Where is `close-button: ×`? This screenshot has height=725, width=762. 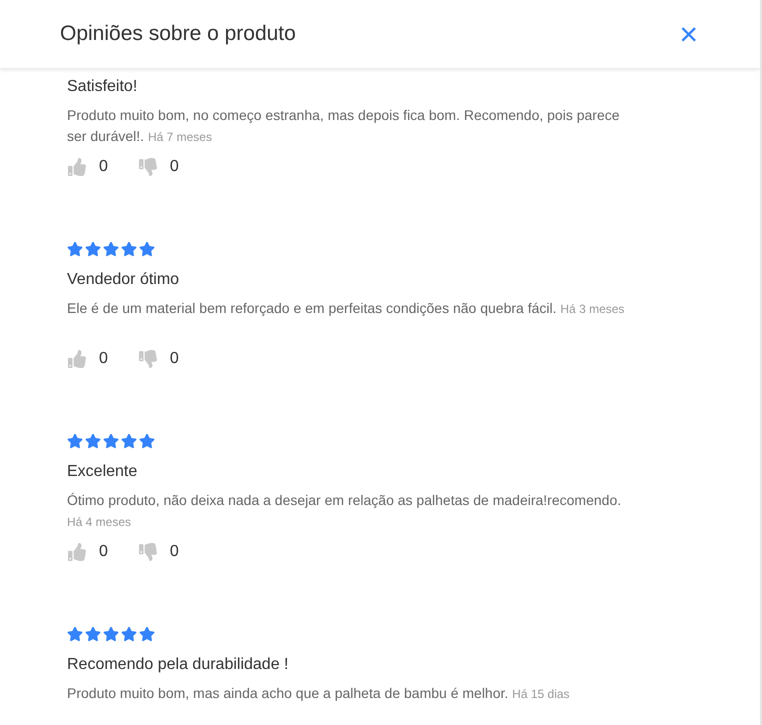 close-button: × is located at coordinates (688, 34).